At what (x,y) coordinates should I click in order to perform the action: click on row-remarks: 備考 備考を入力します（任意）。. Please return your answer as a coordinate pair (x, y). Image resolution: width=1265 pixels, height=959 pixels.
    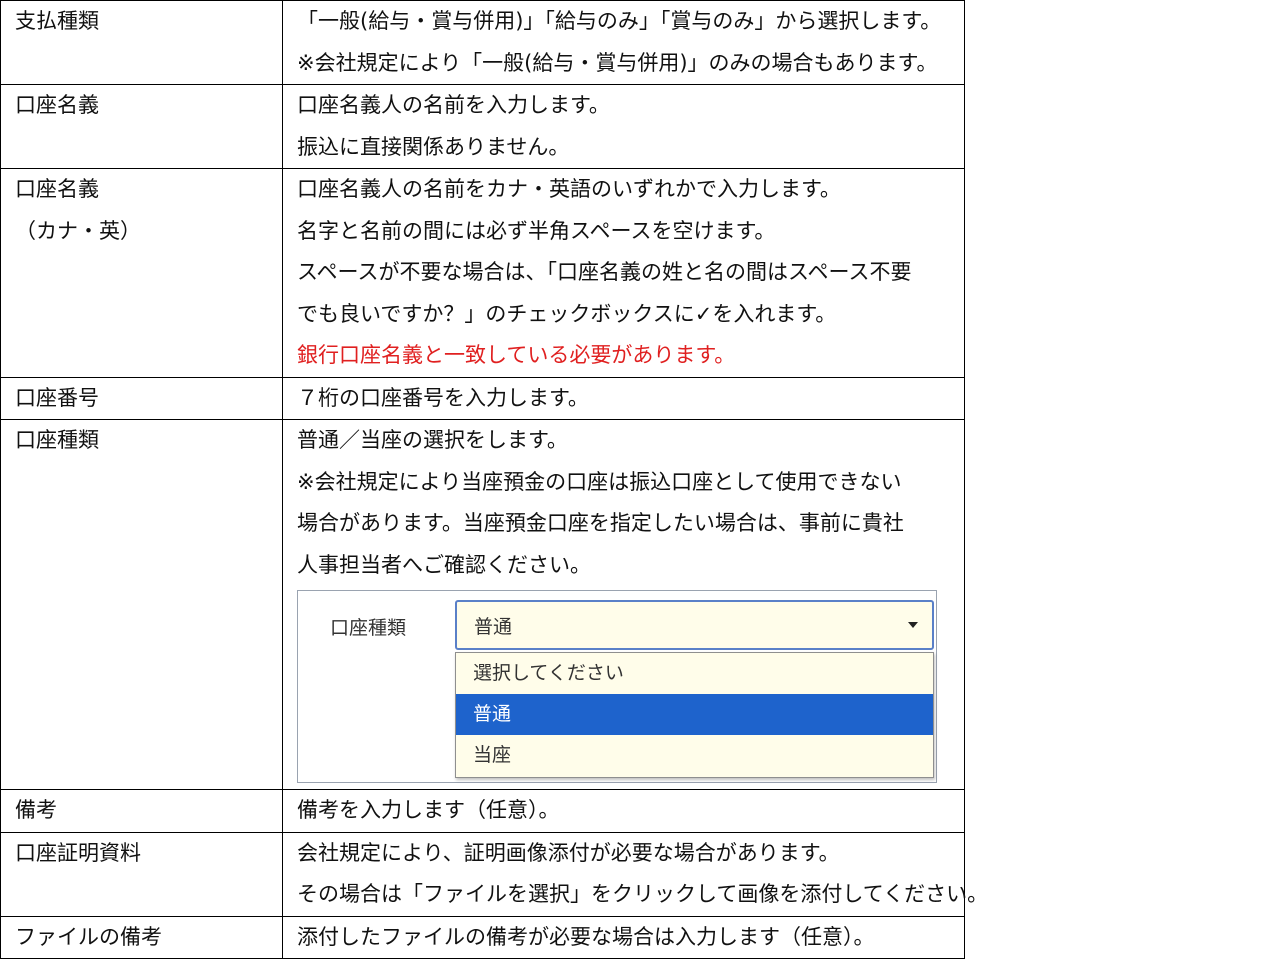
    Looking at the image, I should click on (482, 811).